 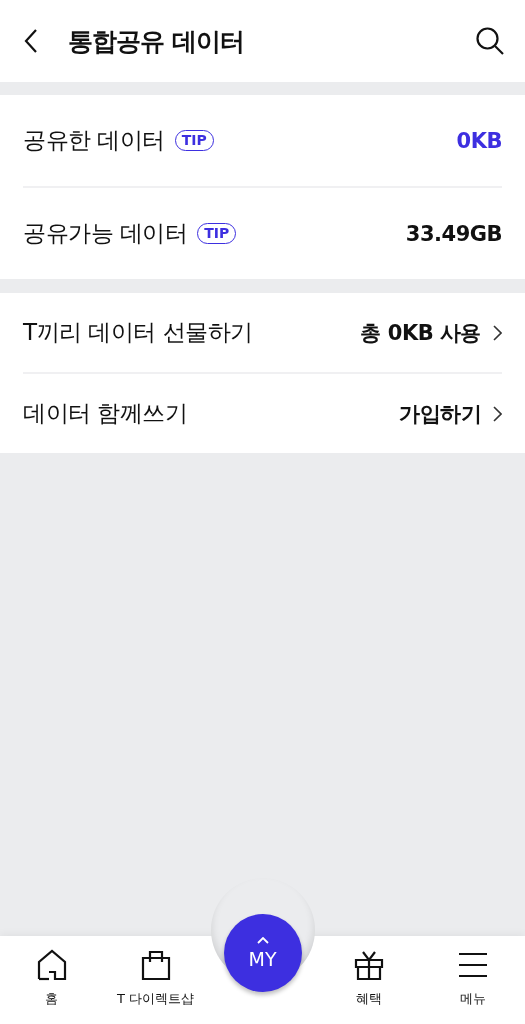 I want to click on nav-tab: T 다이렉트샵, so click(x=155, y=980).